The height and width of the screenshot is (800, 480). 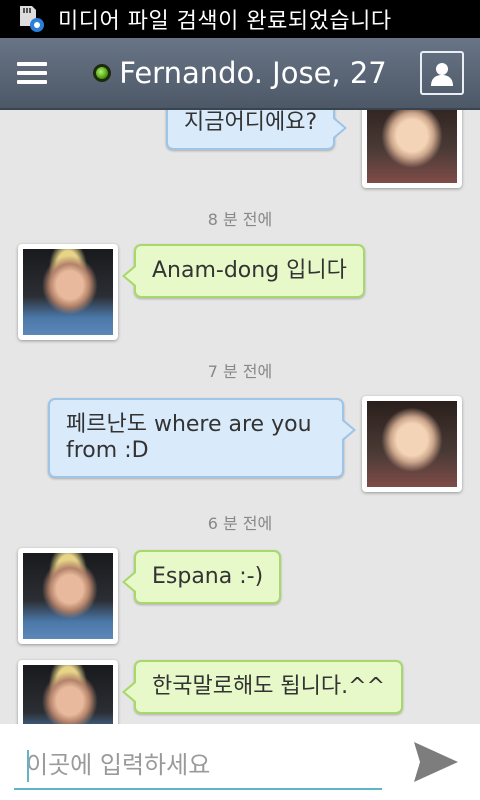 What do you see at coordinates (249, 270) in the screenshot?
I see `message-text: Anam-dong 입니다` at bounding box center [249, 270].